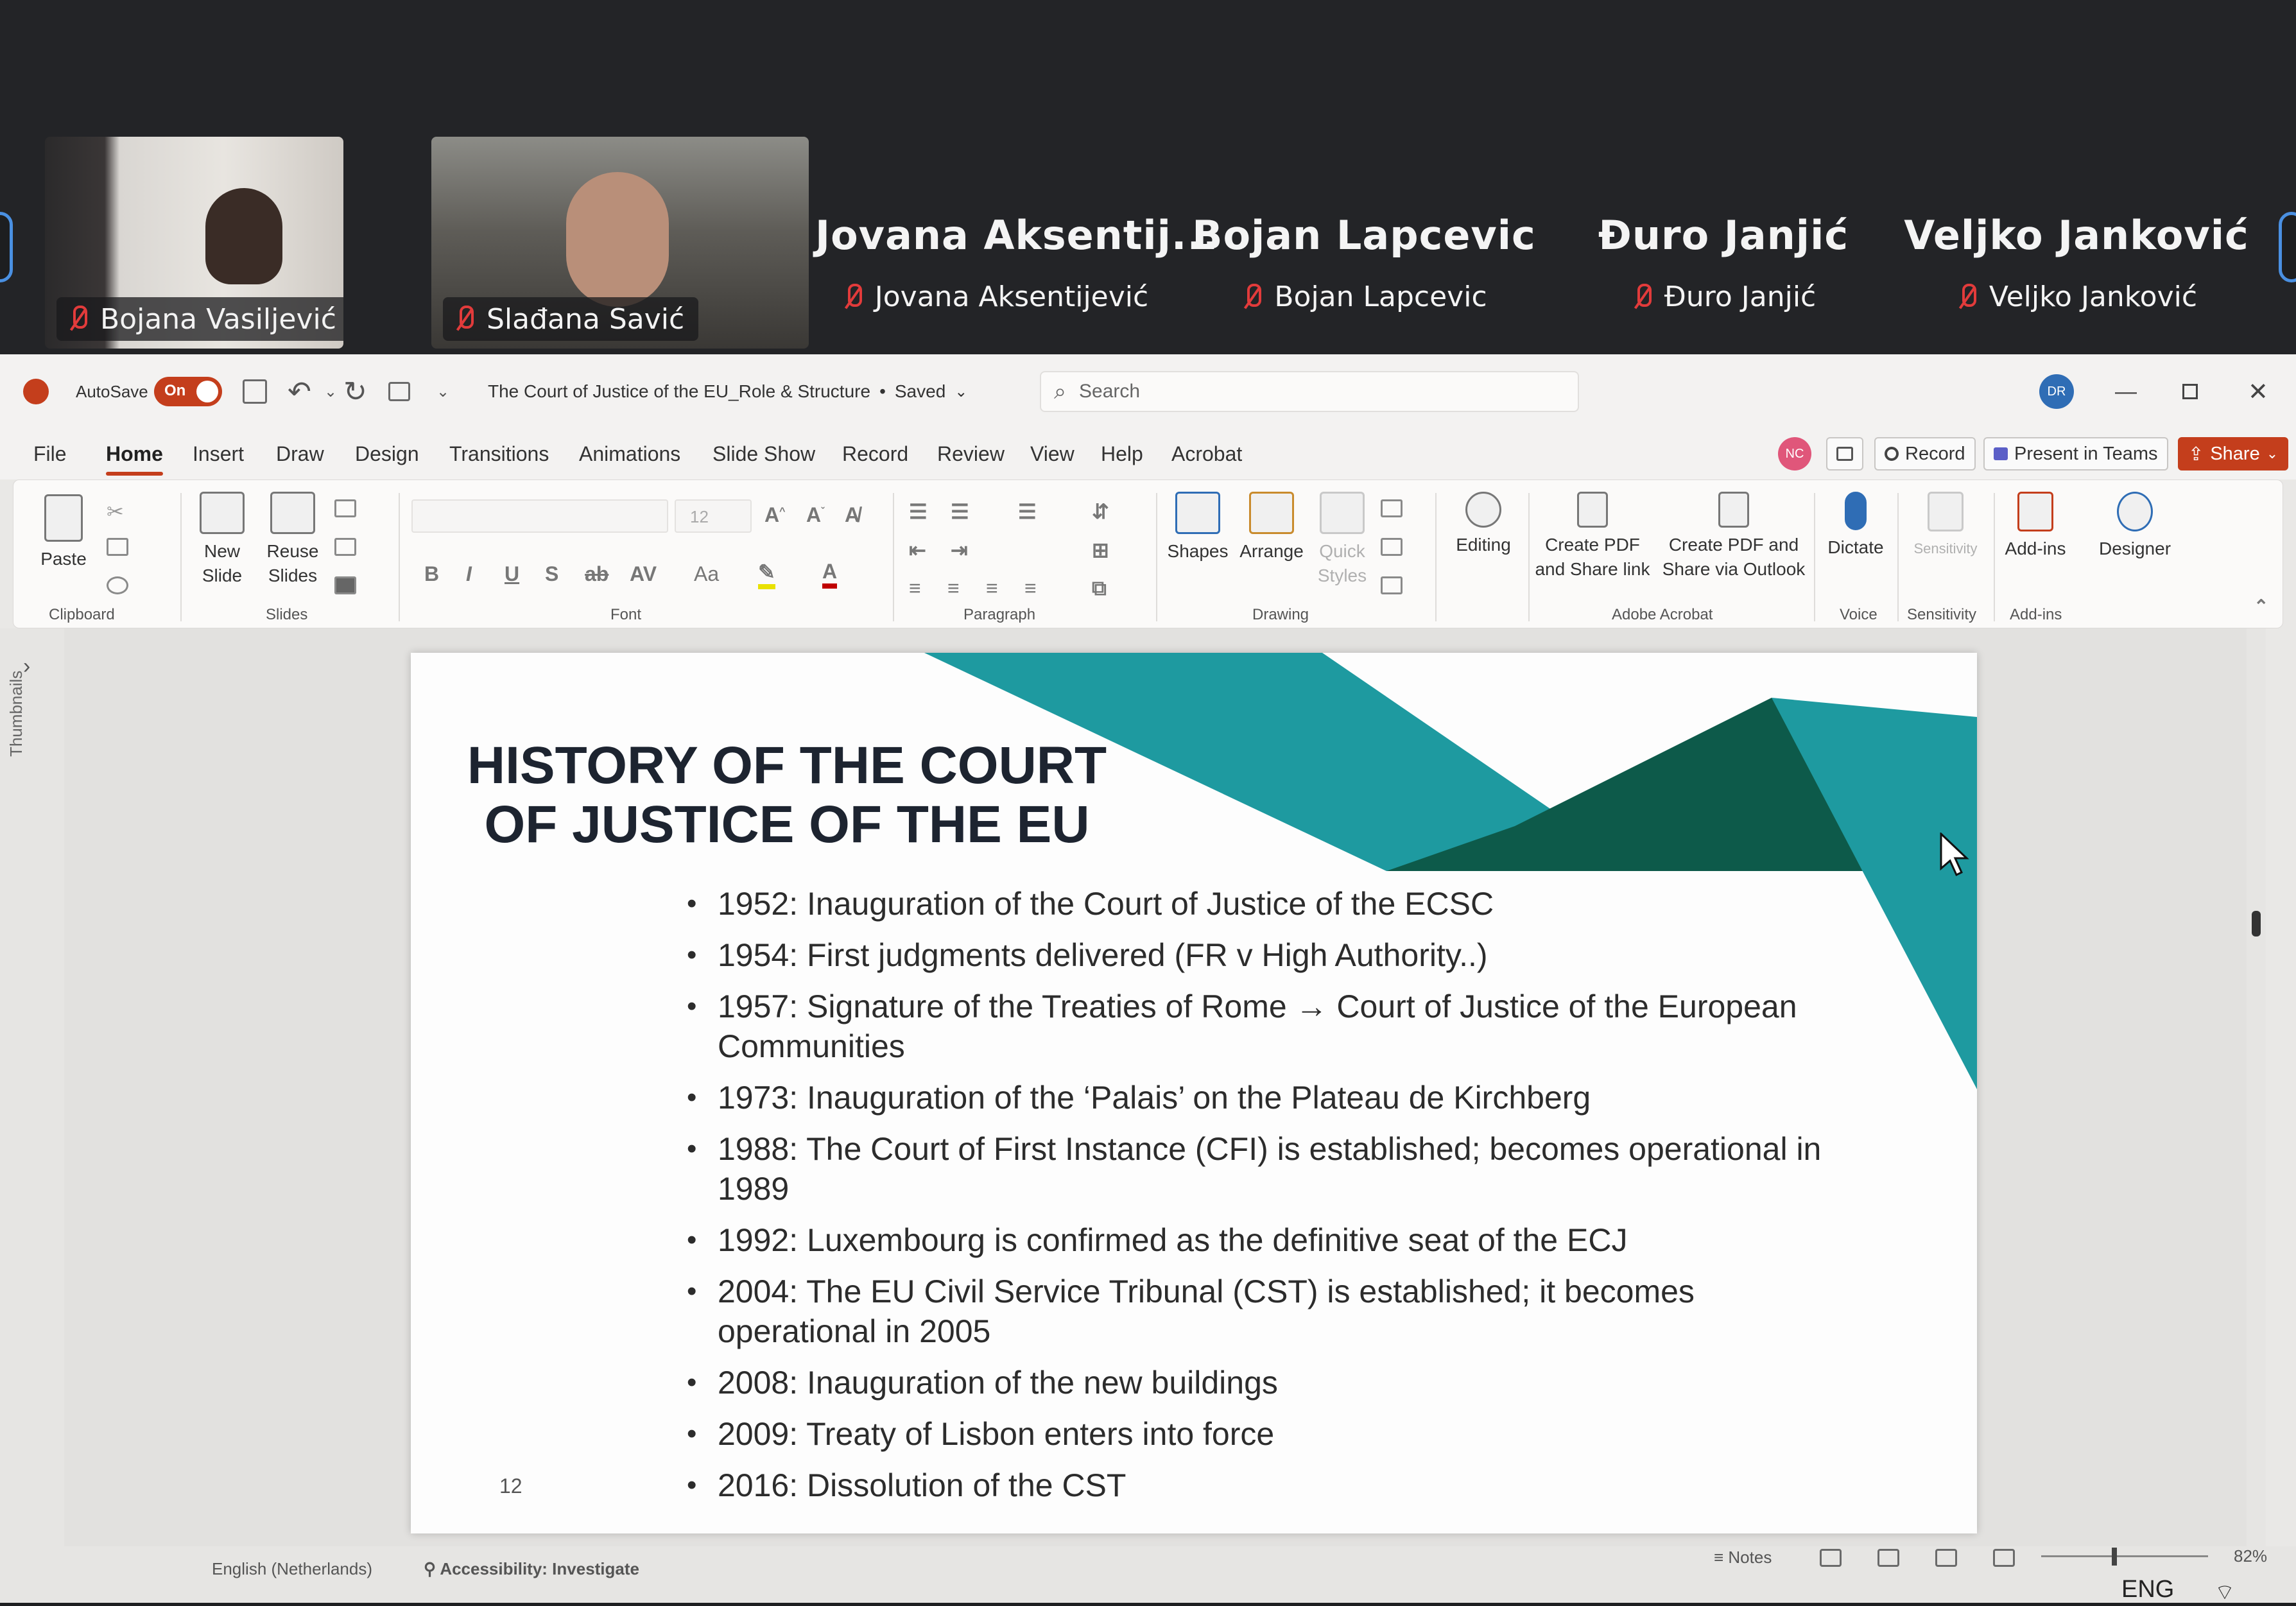  What do you see at coordinates (2135, 526) in the screenshot?
I see `designer-button: Designer` at bounding box center [2135, 526].